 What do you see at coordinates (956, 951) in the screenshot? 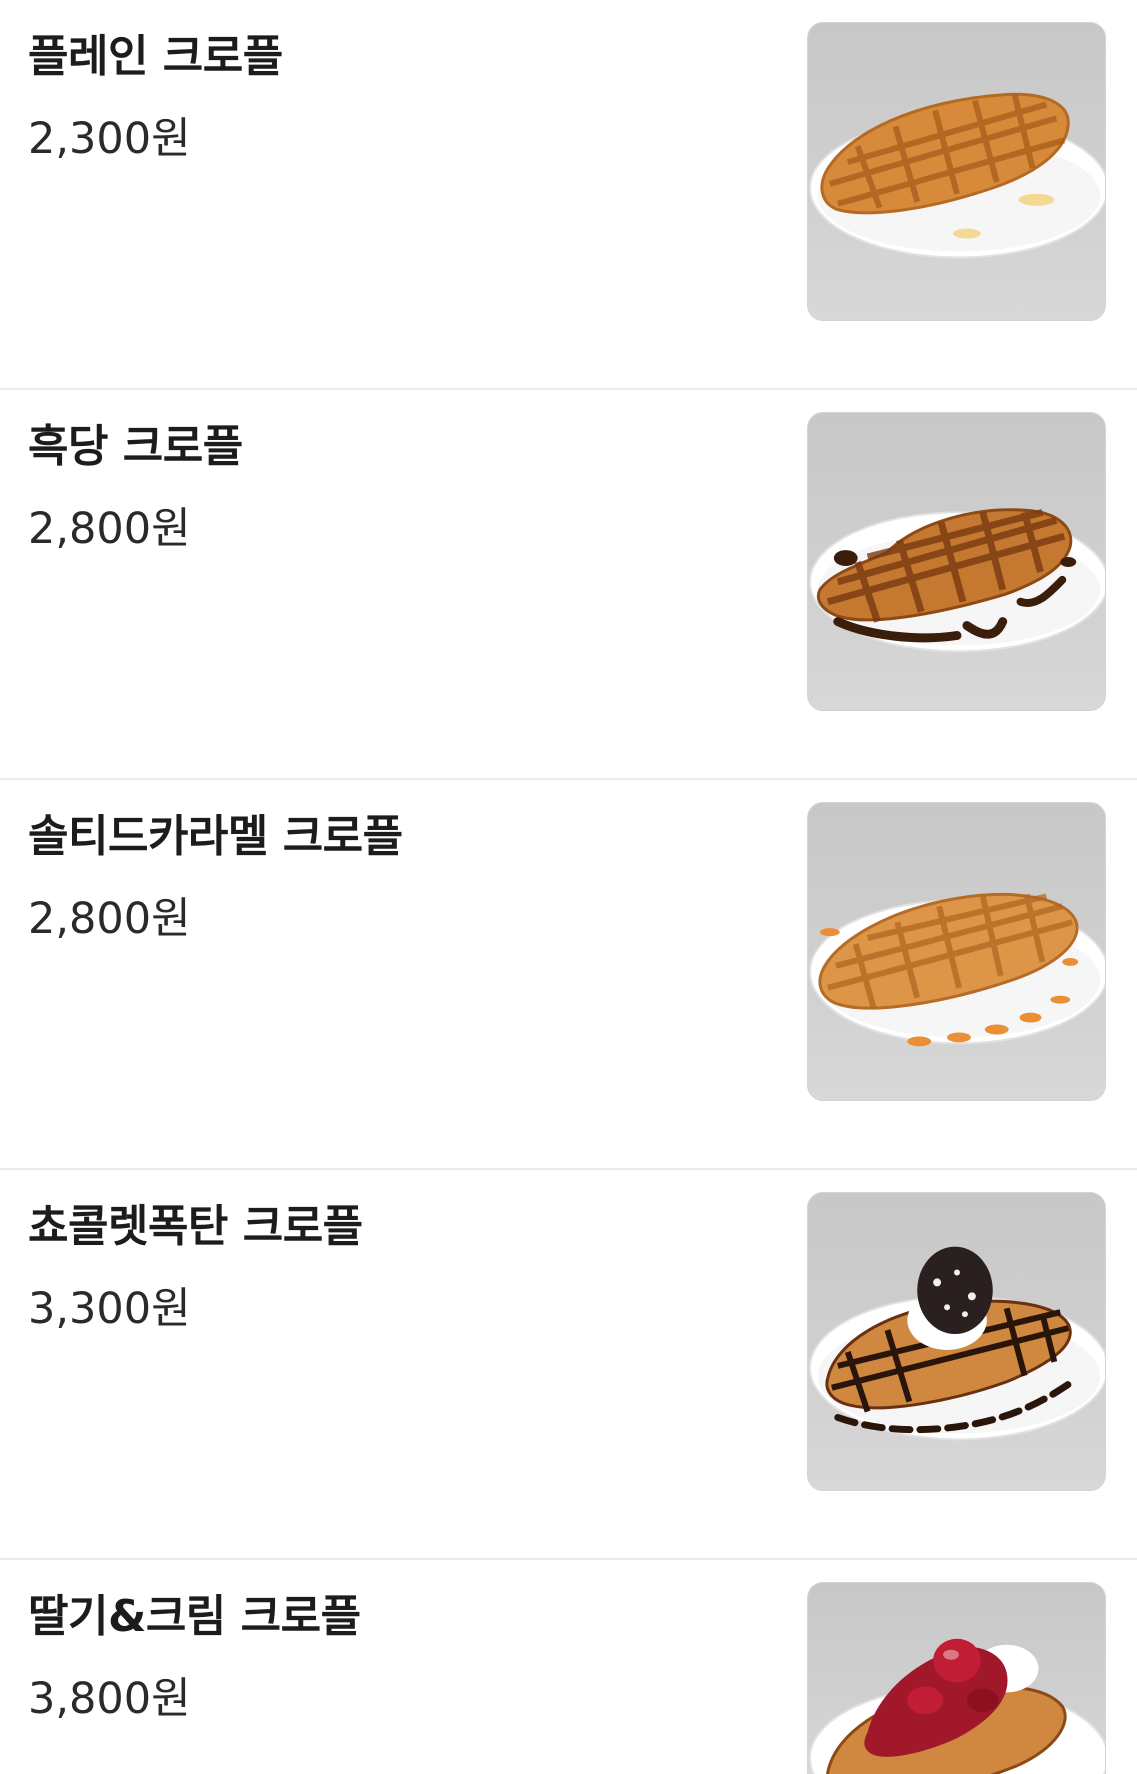
I see `salted-caramel-croffle-photo` at bounding box center [956, 951].